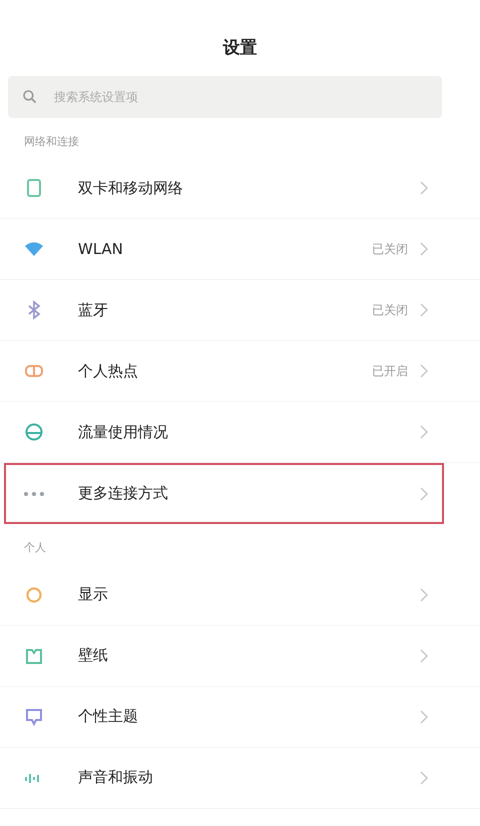  I want to click on section-header: 个人, so click(35, 548).